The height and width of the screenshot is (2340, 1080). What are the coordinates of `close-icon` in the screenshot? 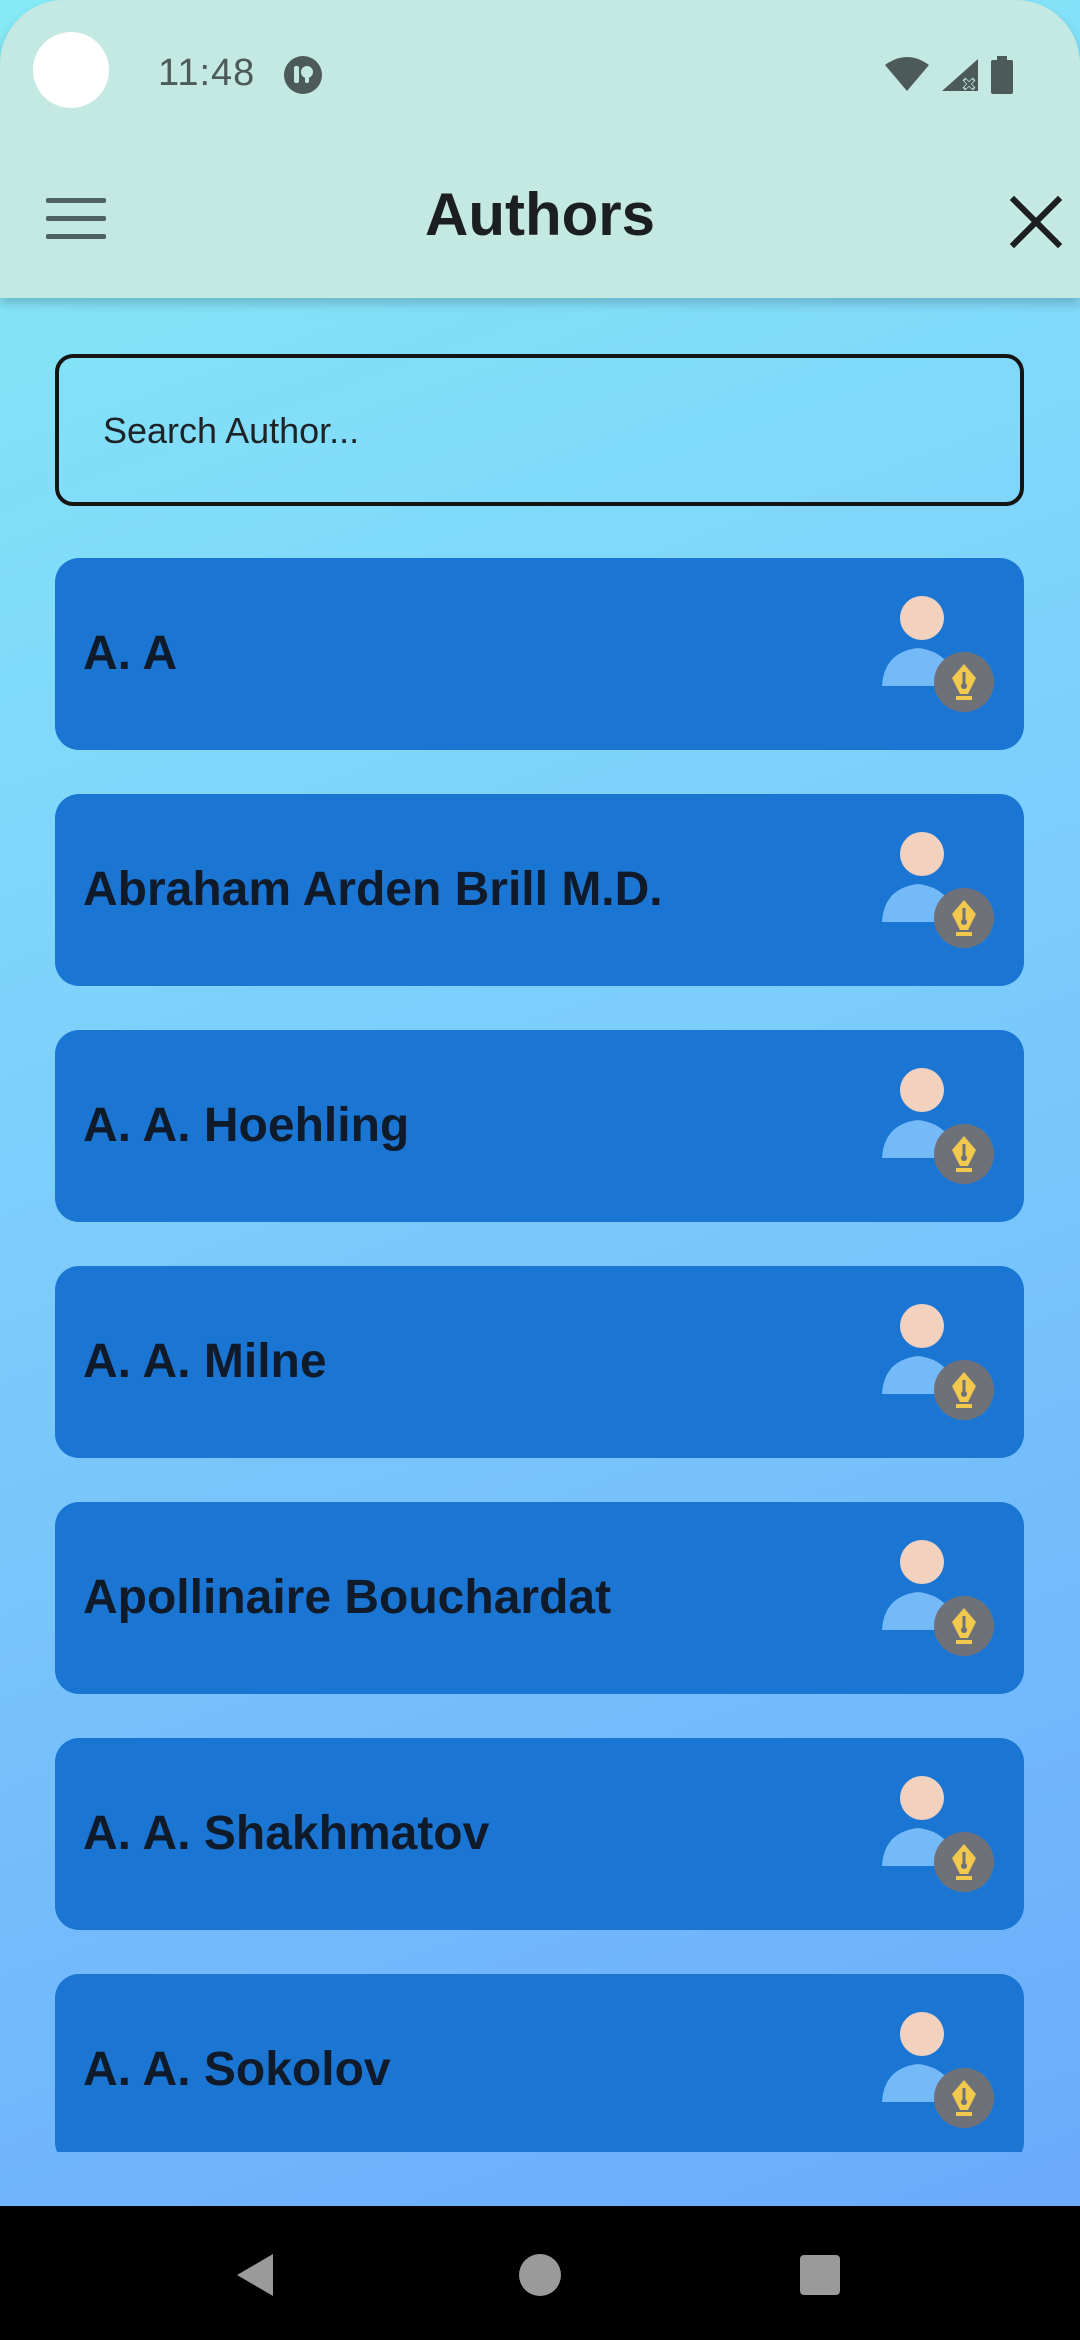 It's located at (1036, 222).